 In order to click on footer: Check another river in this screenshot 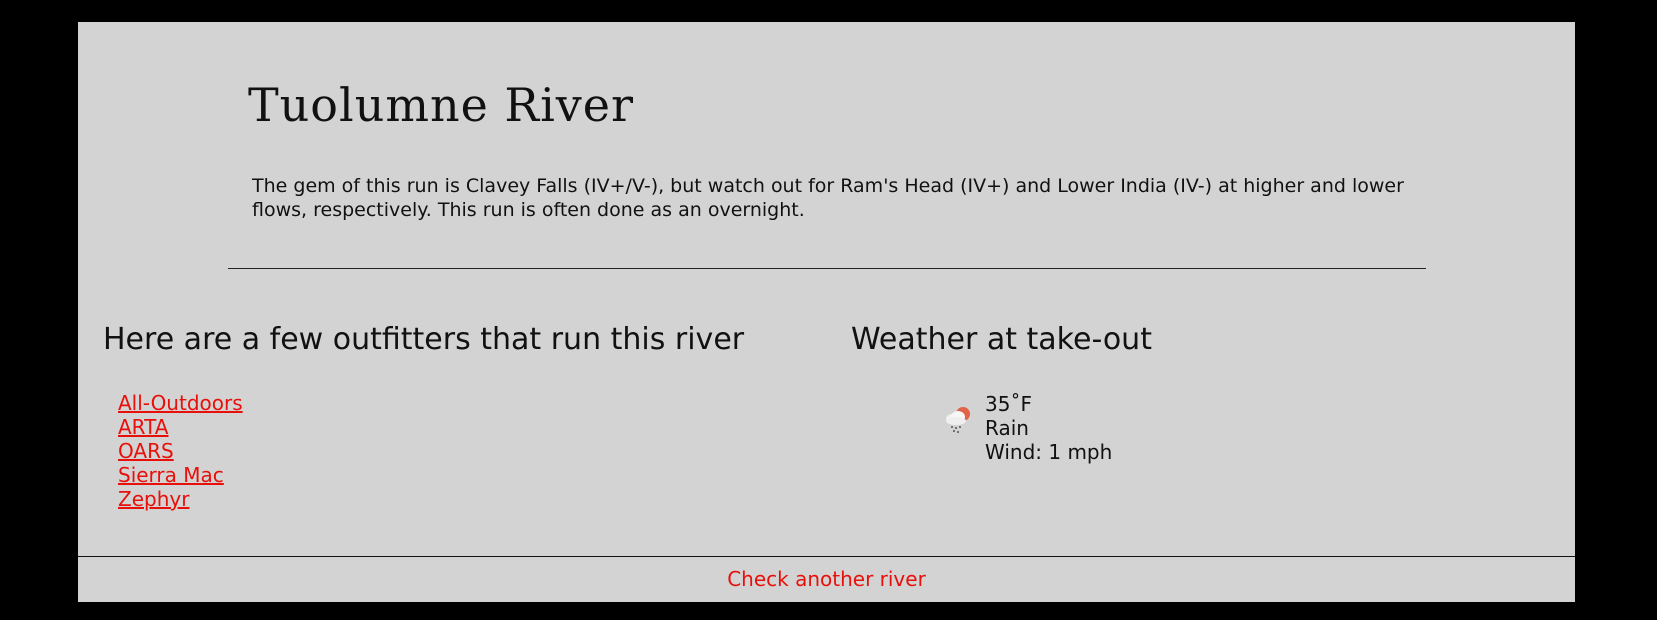, I will do `click(826, 579)`.